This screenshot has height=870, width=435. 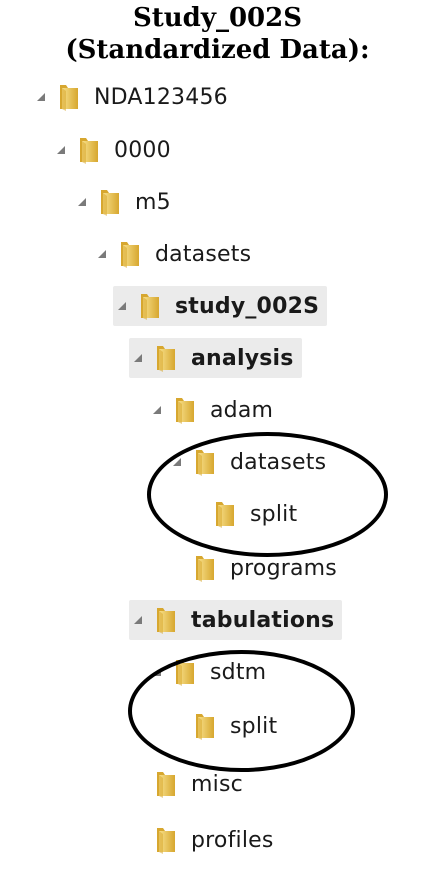 I want to click on tree-node-label: NDA123456, so click(x=161, y=97).